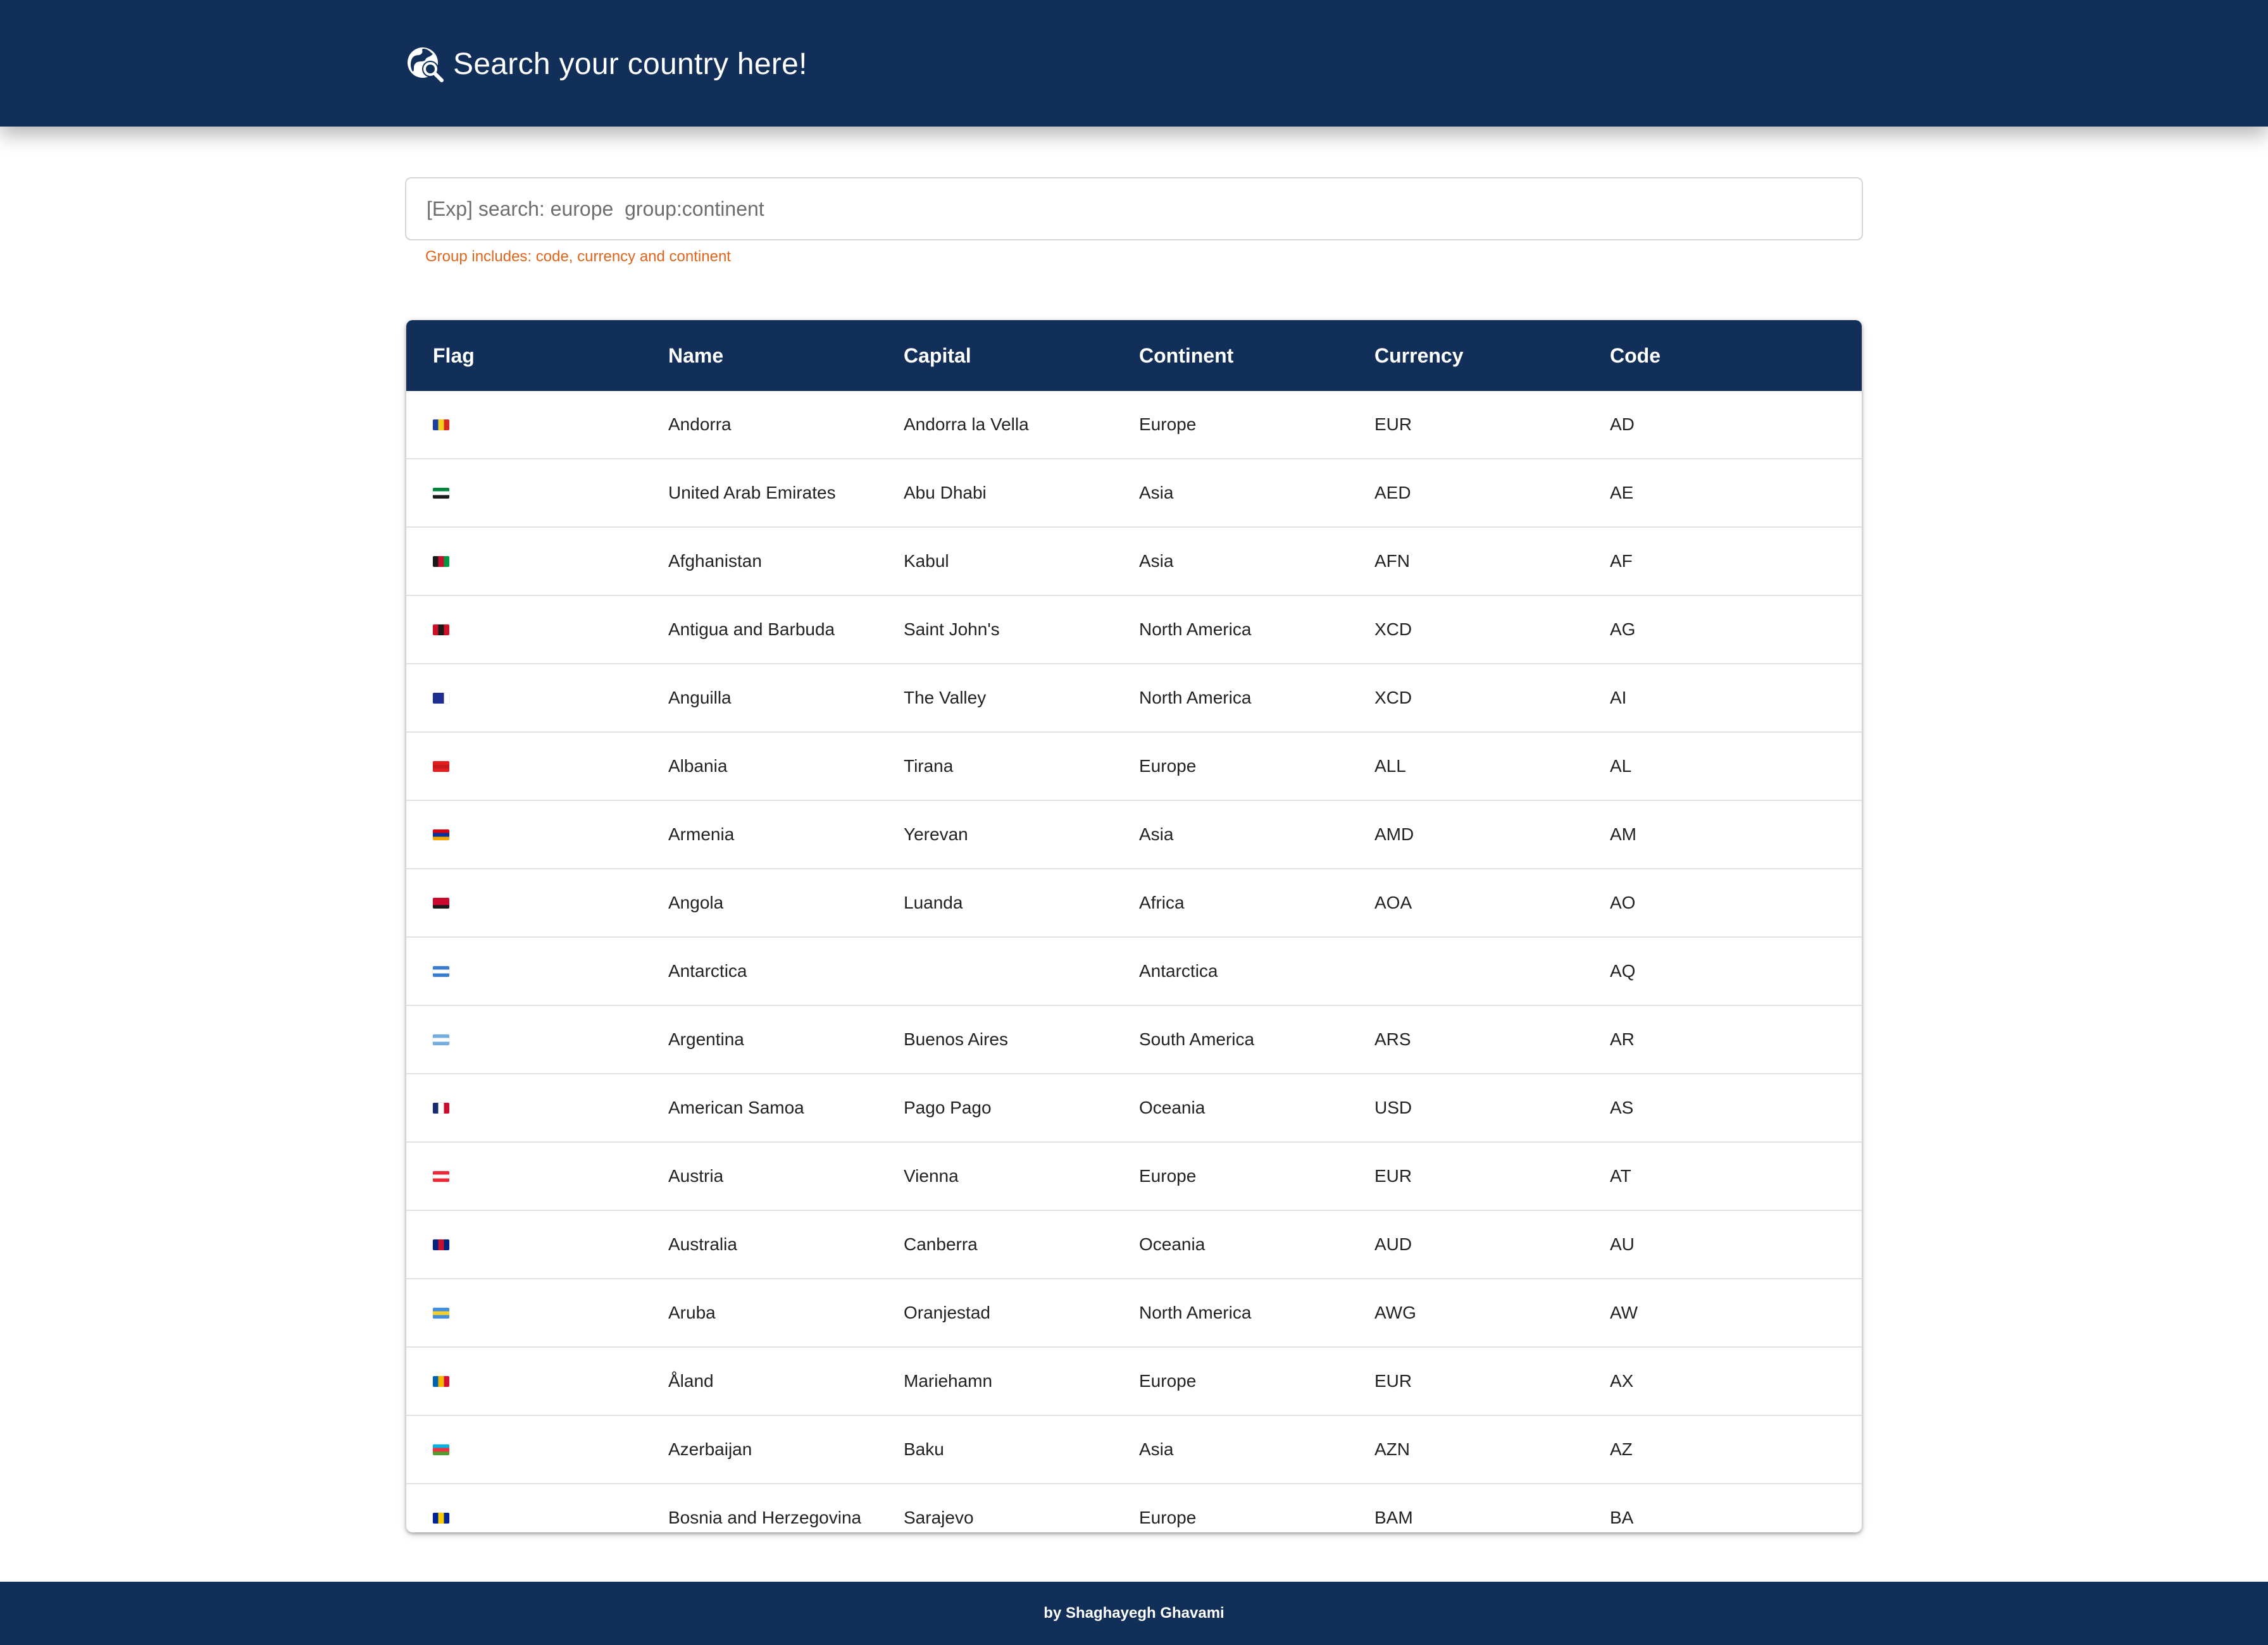 This screenshot has width=2268, height=1645. Describe the element at coordinates (765, 1517) in the screenshot. I see `cell-name: Bosnia and Herzegovina` at that location.